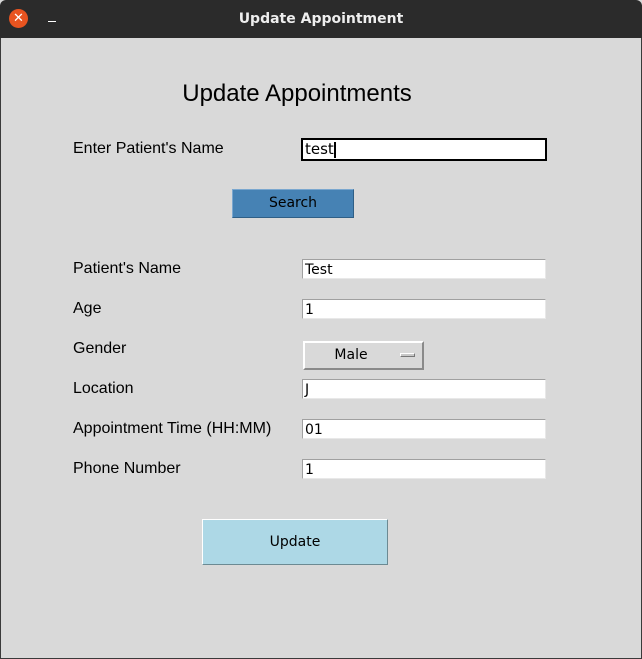 The width and height of the screenshot is (642, 659). What do you see at coordinates (424, 309) in the screenshot?
I see `age-field: 1` at bounding box center [424, 309].